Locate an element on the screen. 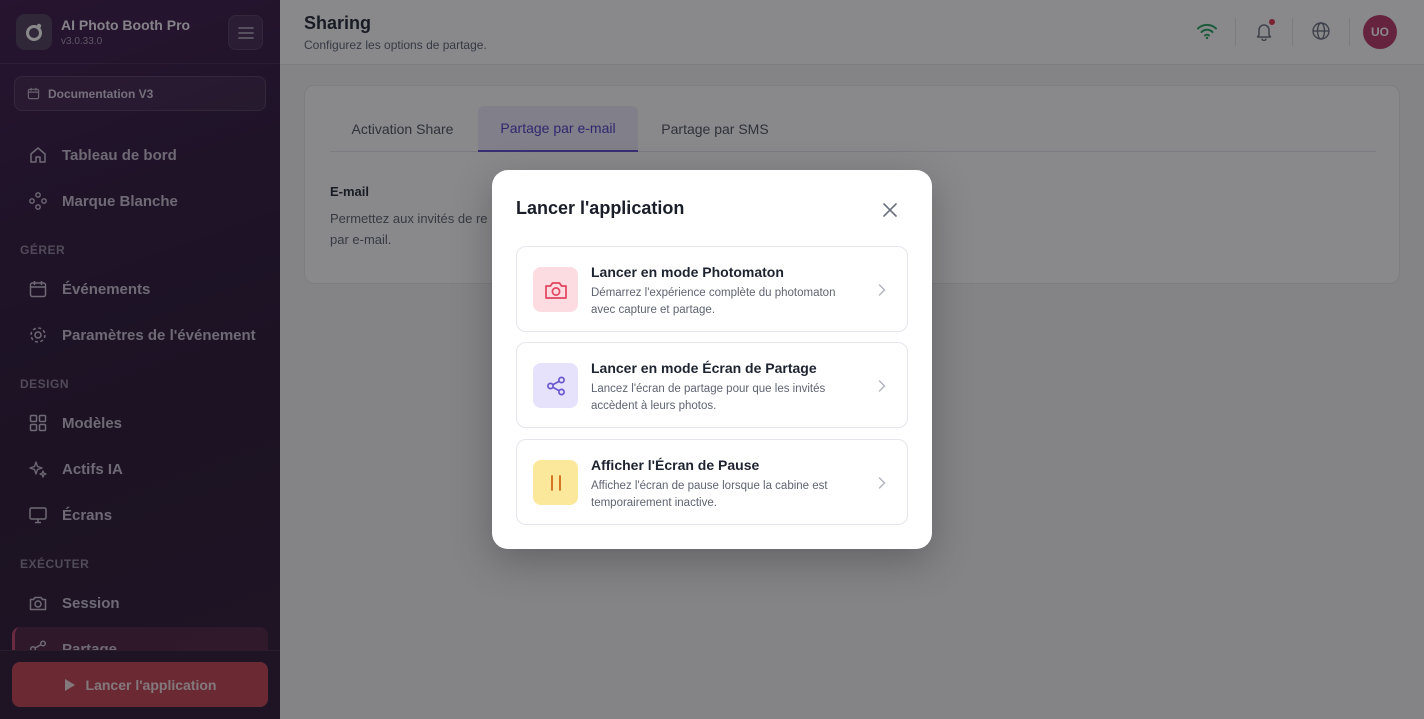  pause-icon is located at coordinates (555, 482).